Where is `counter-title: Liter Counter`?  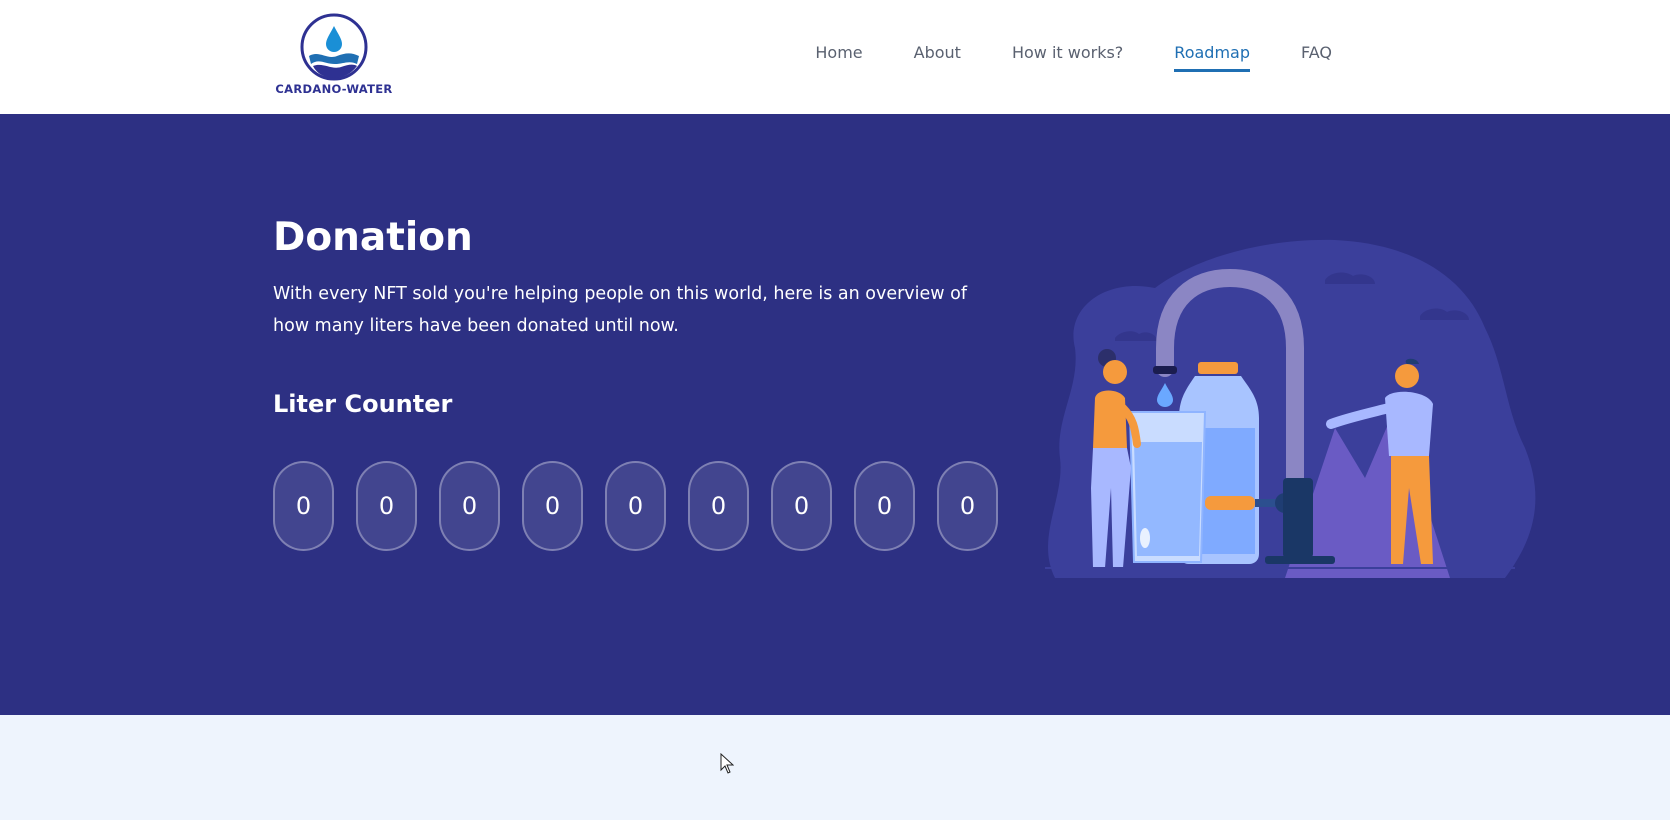
counter-title: Liter Counter is located at coordinates (363, 404).